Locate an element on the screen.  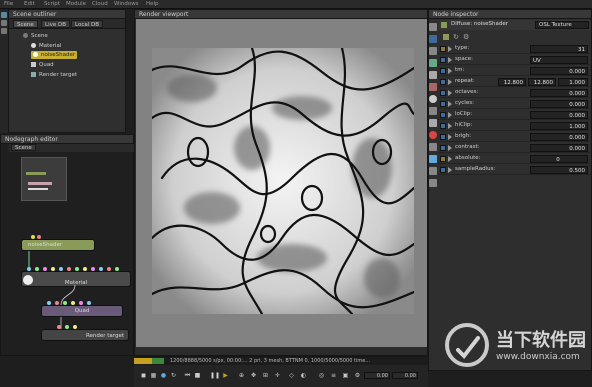
sphere-icon: ● is located at coordinates (163, 375).